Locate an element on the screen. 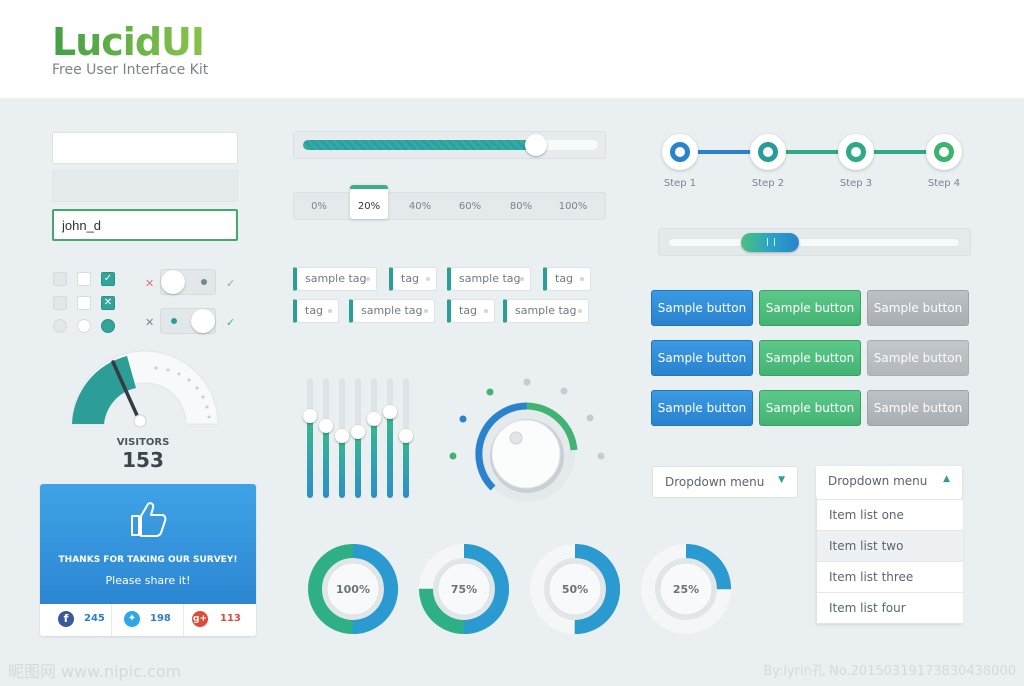 Image resolution: width=1024 pixels, height=686 pixels. percent-option: 80% is located at coordinates (521, 206).